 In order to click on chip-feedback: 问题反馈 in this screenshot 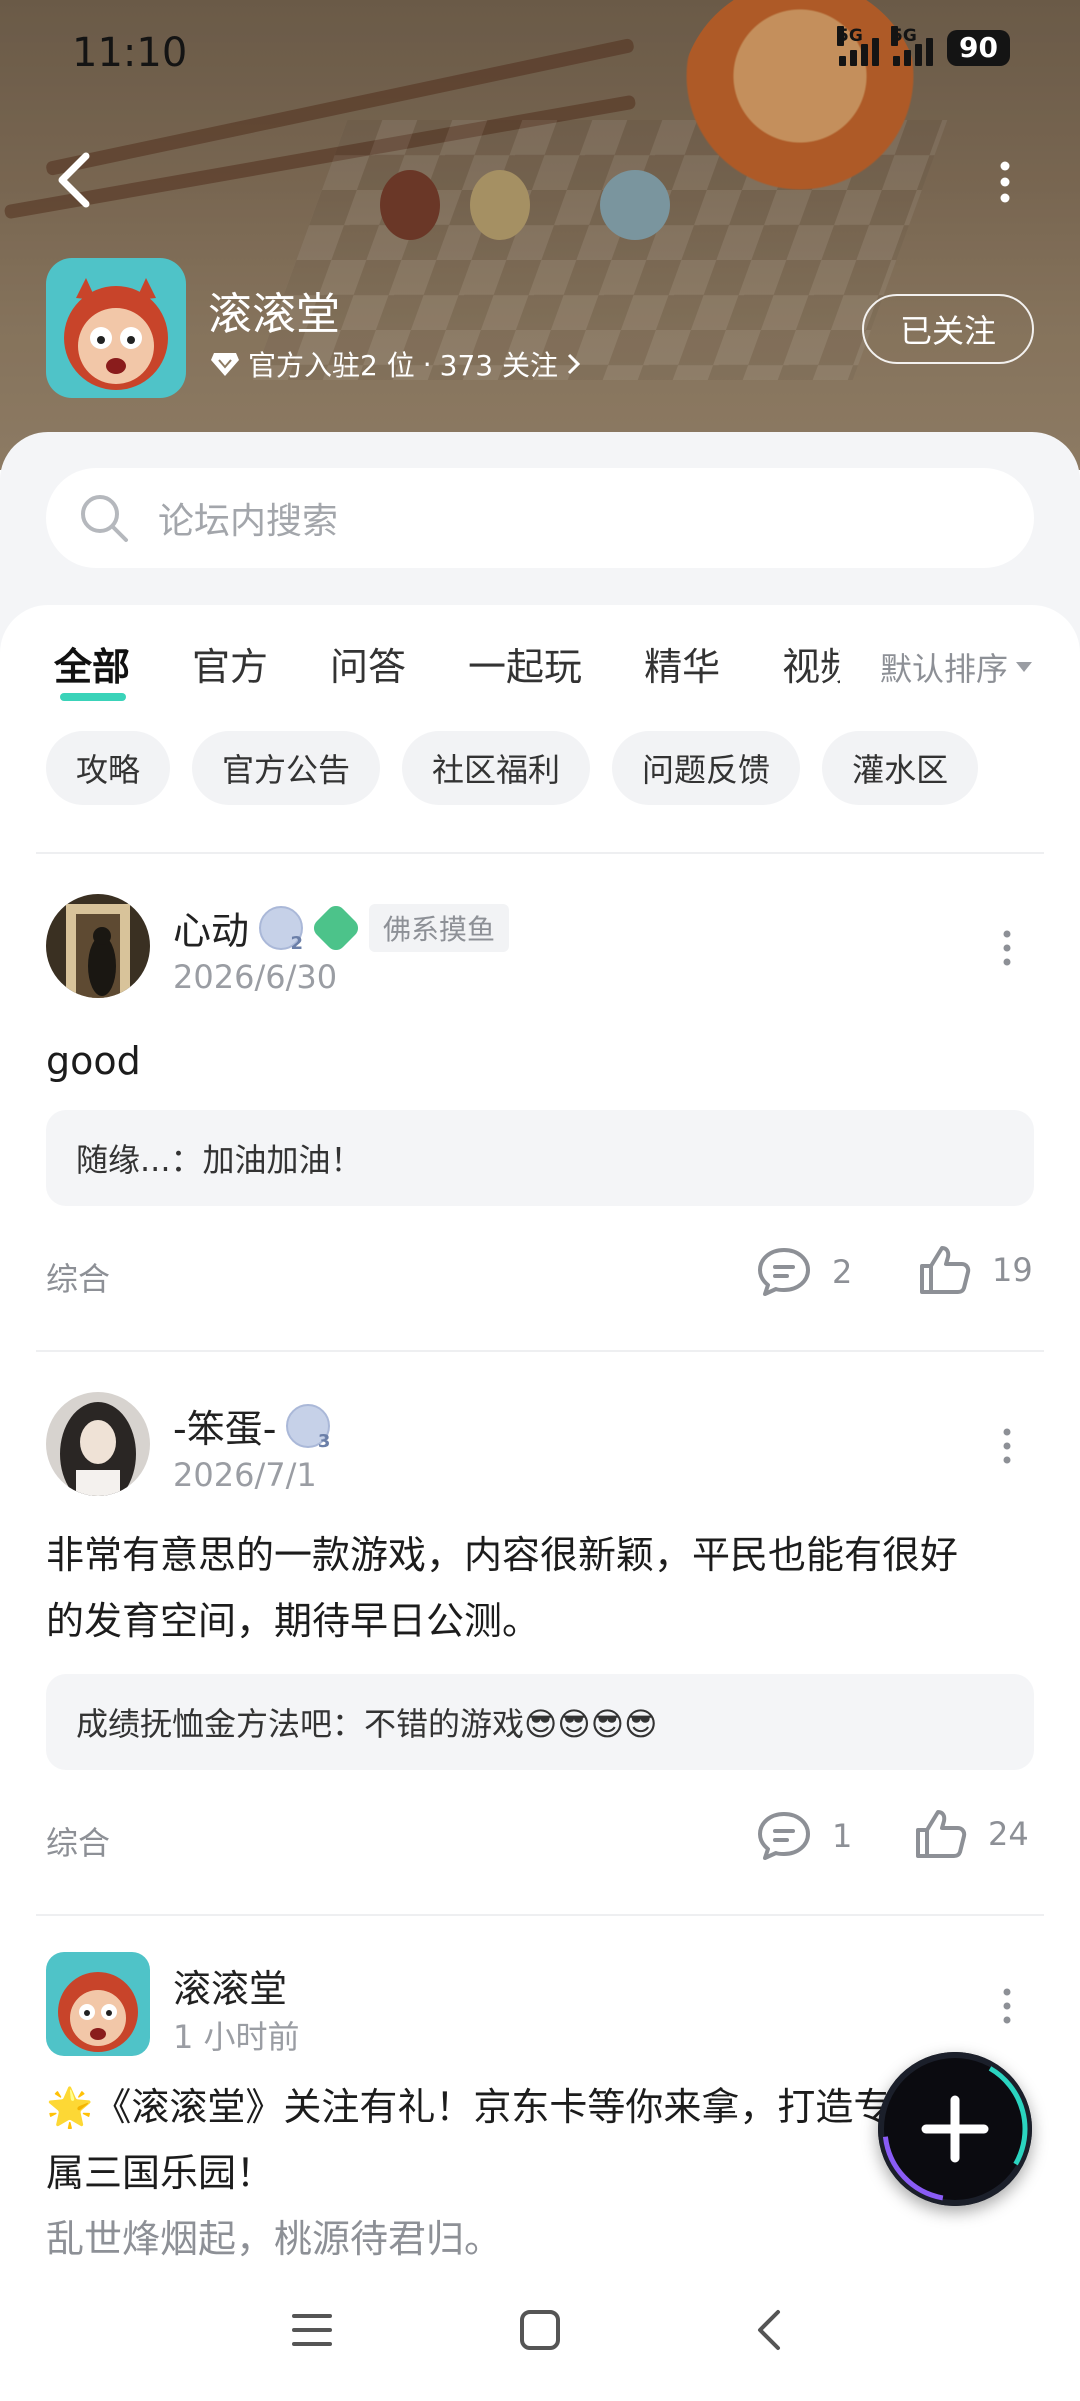, I will do `click(706, 768)`.